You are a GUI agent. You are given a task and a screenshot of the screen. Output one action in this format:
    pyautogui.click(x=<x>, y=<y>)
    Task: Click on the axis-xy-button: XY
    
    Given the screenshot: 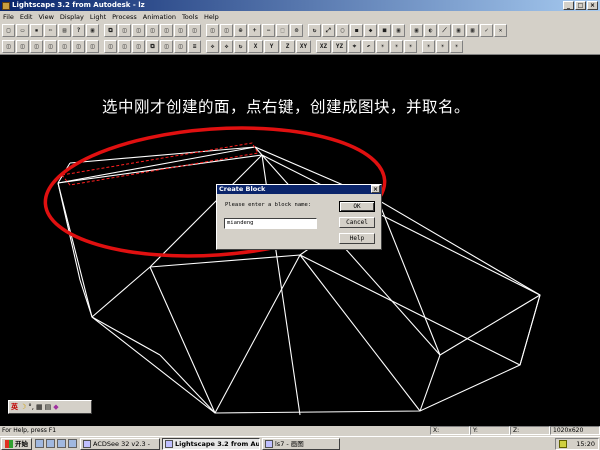 What is the action you would take?
    pyautogui.click(x=303, y=46)
    